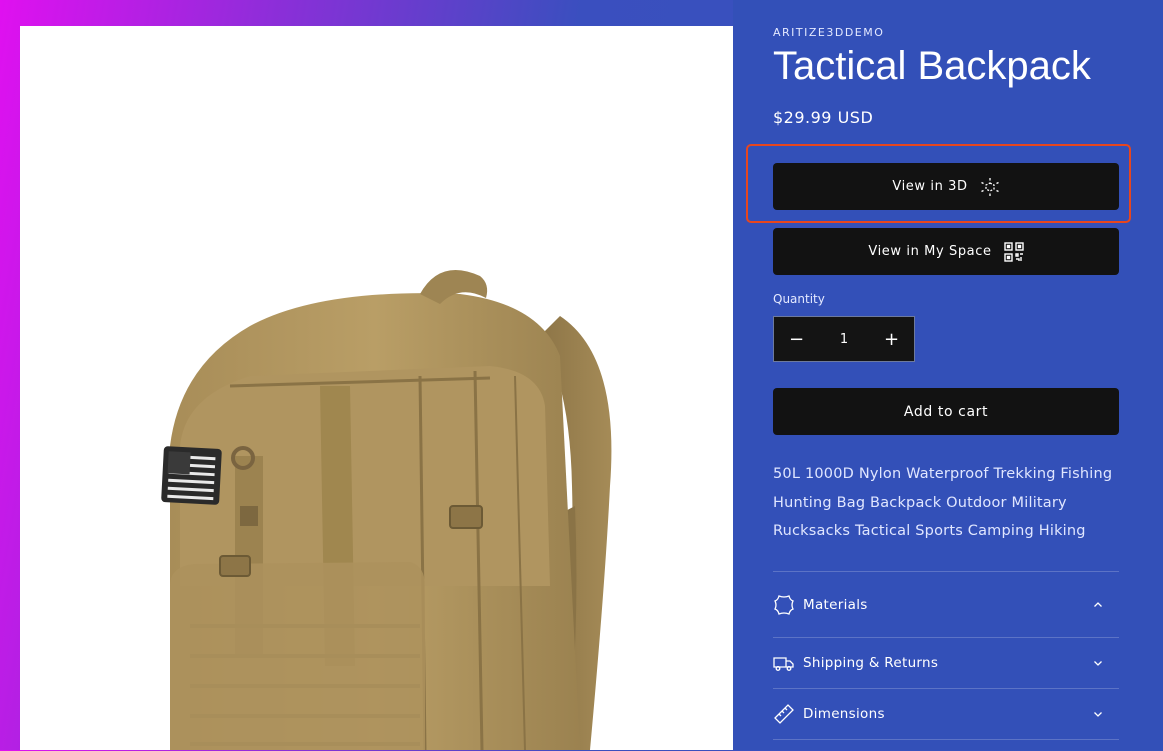  What do you see at coordinates (1098, 605) in the screenshot?
I see `chevron-up-icon` at bounding box center [1098, 605].